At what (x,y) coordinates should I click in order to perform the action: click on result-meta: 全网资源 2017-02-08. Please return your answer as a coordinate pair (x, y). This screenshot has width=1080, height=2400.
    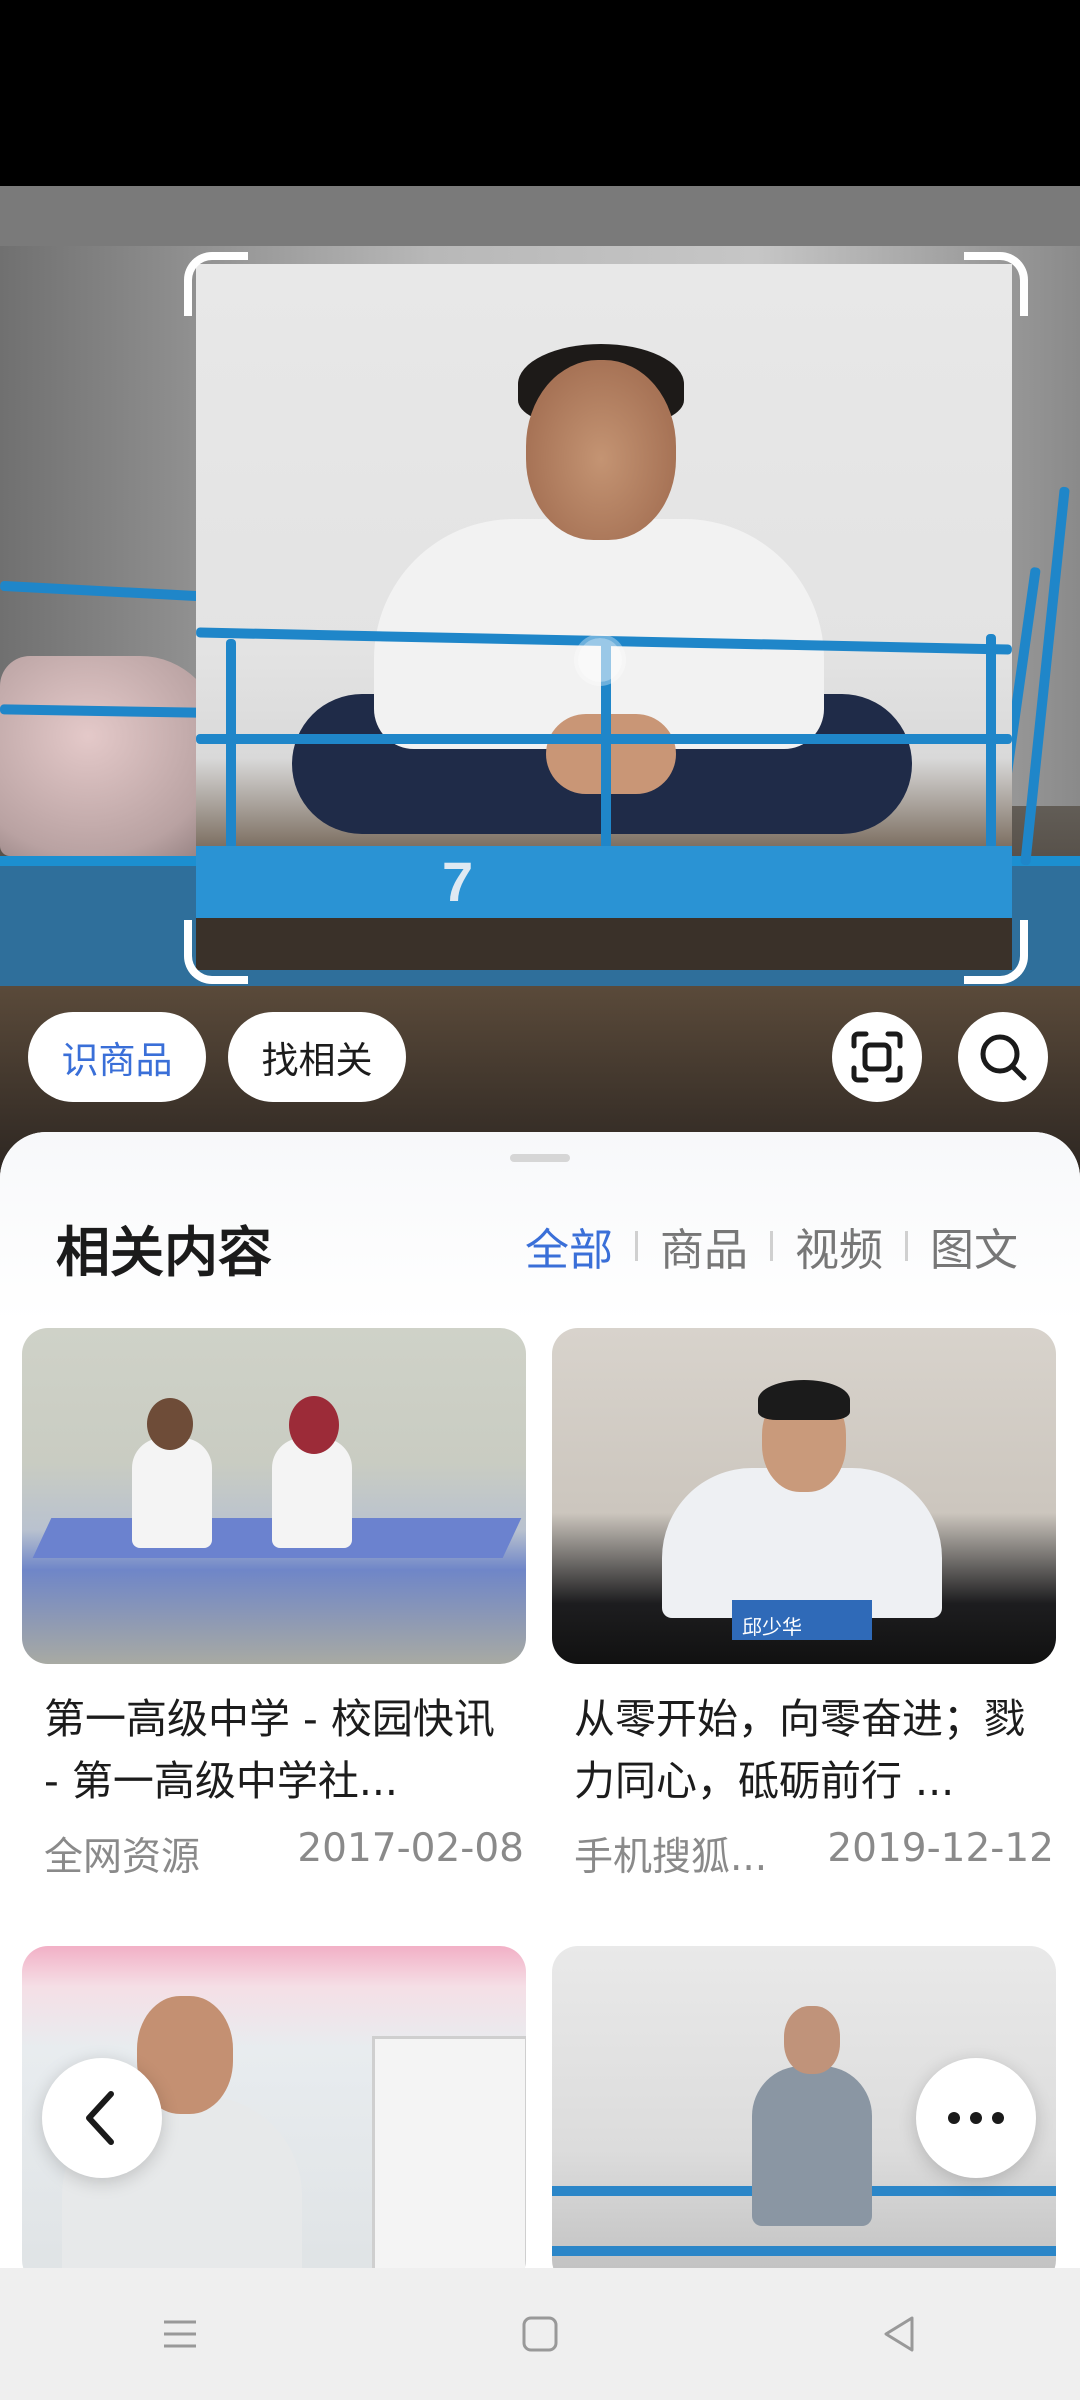
    Looking at the image, I should click on (284, 1854).